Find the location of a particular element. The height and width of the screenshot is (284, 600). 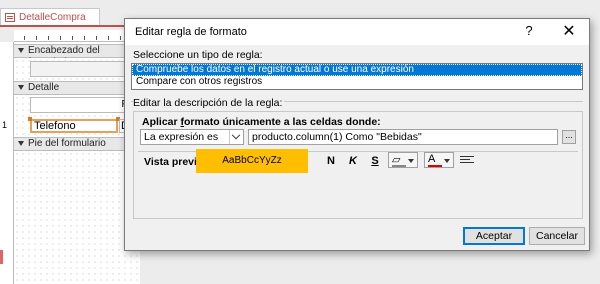

dialog-title: Editar regla de formato is located at coordinates (191, 32).